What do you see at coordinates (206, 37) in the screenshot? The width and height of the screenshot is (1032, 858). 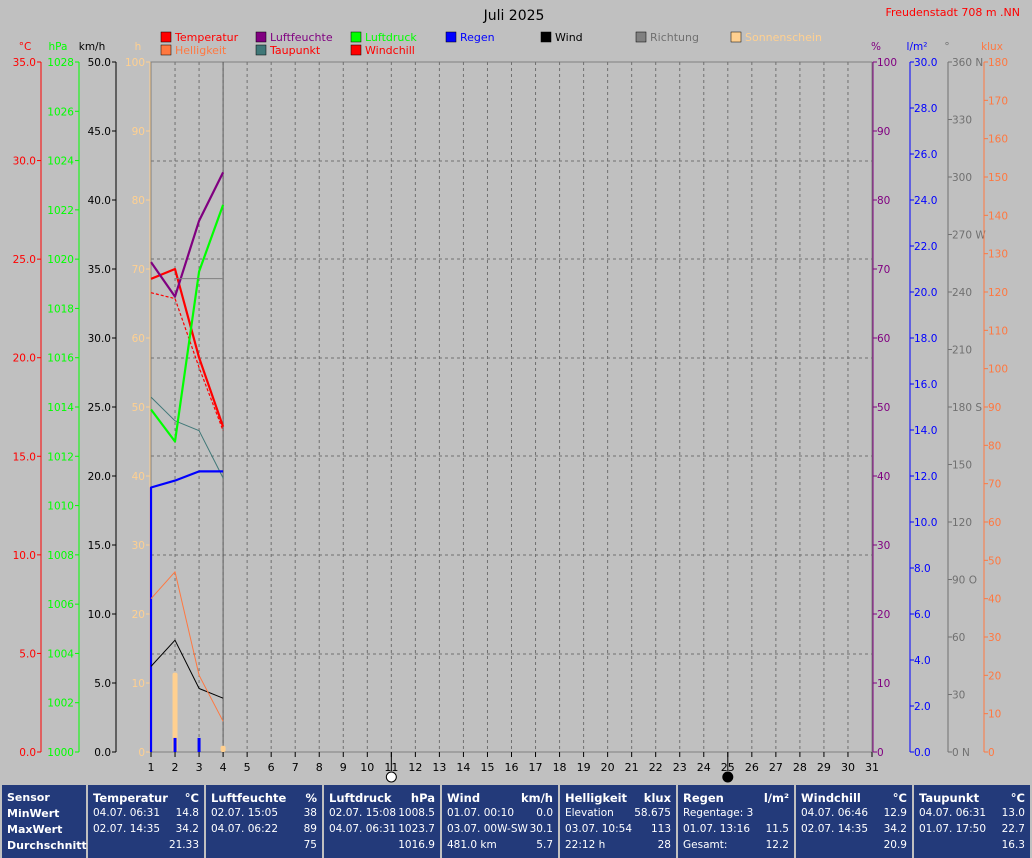 I see `legend-label: Temperatur` at bounding box center [206, 37].